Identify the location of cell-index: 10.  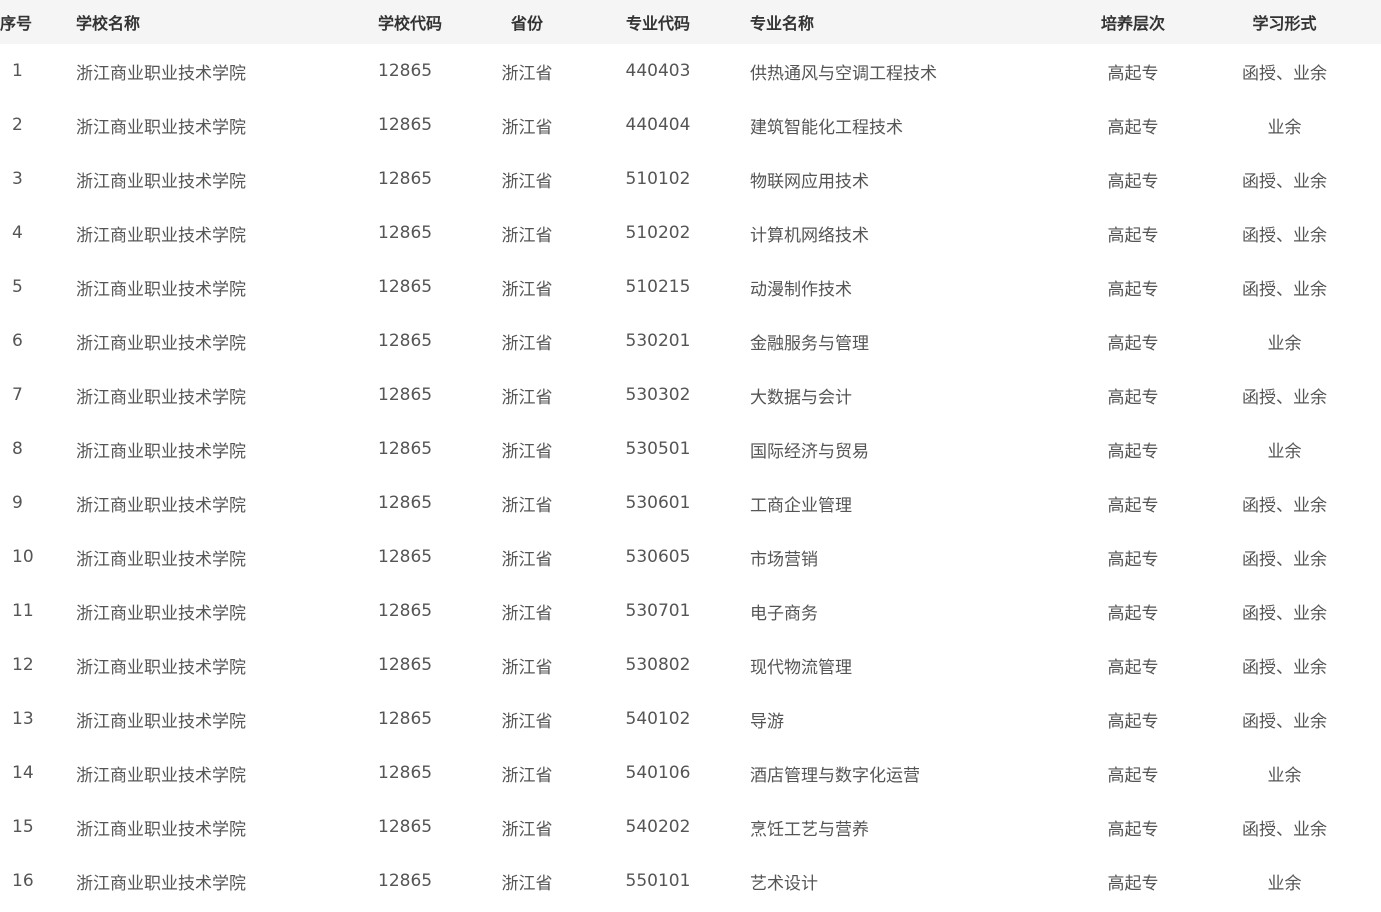
(23, 557).